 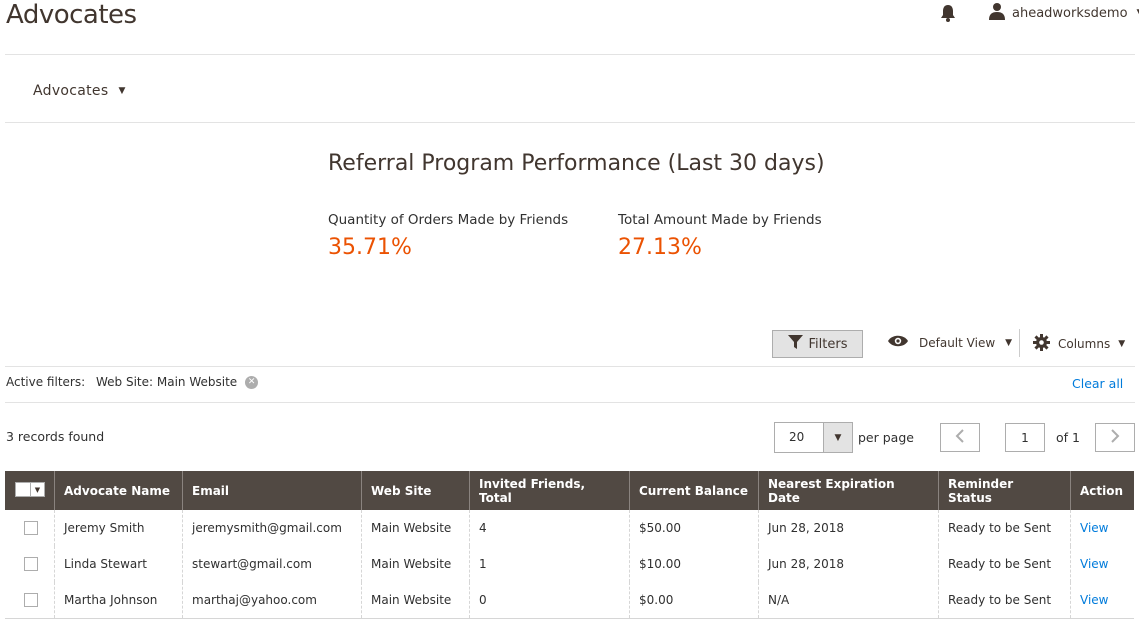 I want to click on prev-page-button, so click(x=960, y=437).